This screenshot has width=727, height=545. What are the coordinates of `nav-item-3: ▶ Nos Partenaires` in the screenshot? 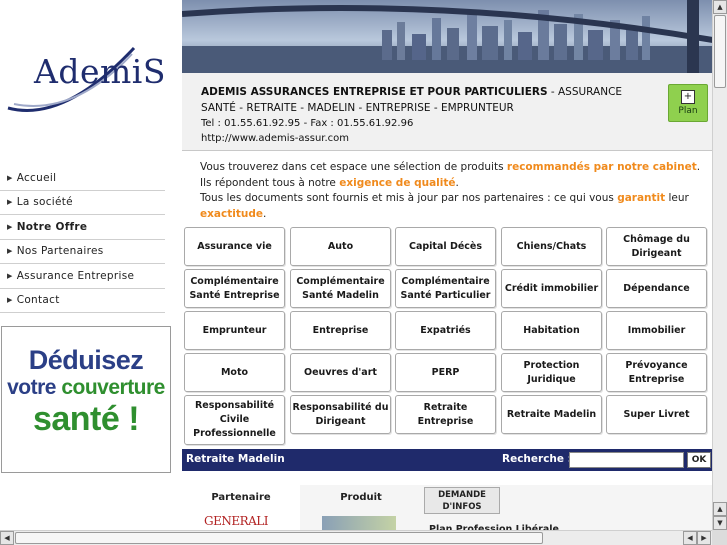 It's located at (82, 252).